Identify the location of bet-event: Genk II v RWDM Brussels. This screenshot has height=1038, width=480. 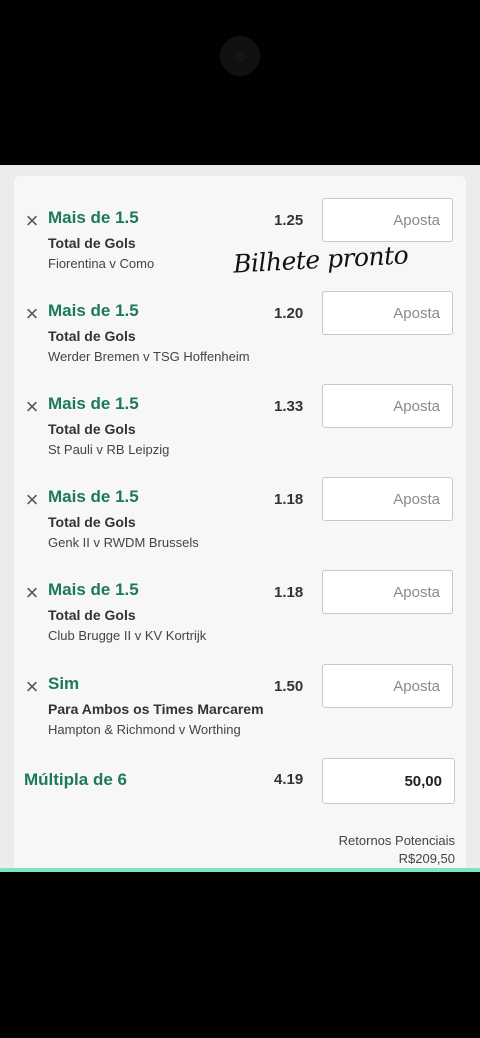
(123, 542).